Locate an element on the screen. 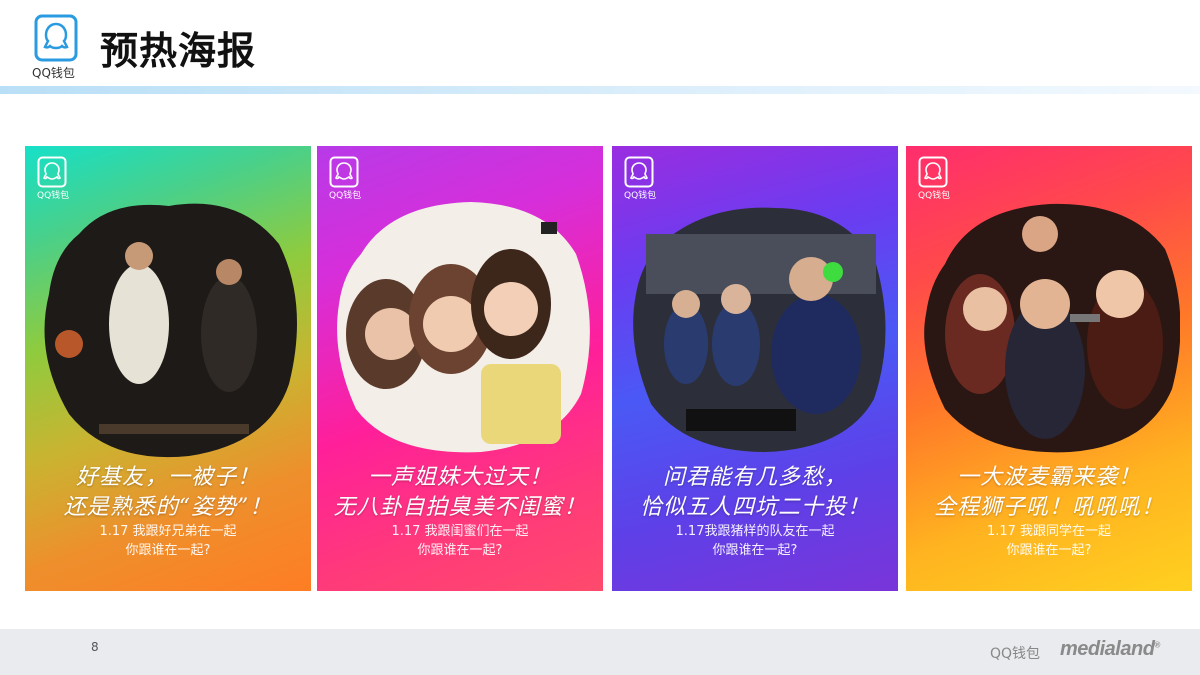  poster-subtext-line1: 1.17我跟猪样的队友在一起 is located at coordinates (755, 531).